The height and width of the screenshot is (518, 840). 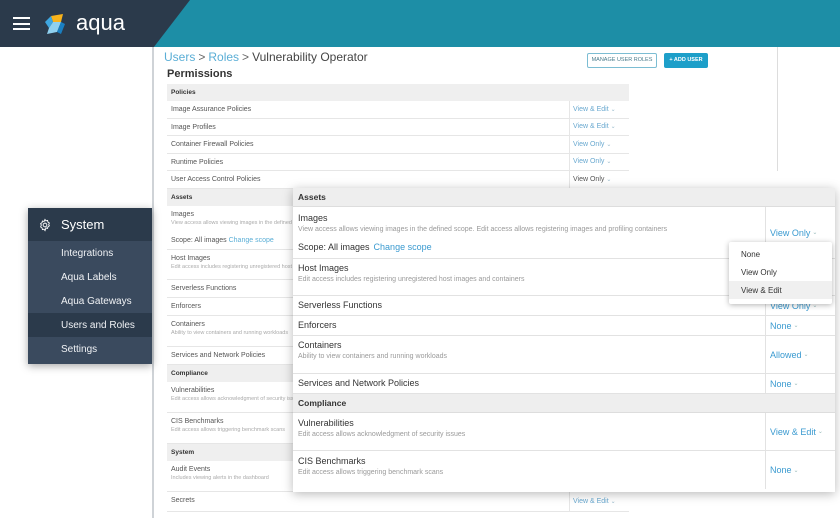 I want to click on sidebar-item-integrations: Integrations, so click(x=90, y=253).